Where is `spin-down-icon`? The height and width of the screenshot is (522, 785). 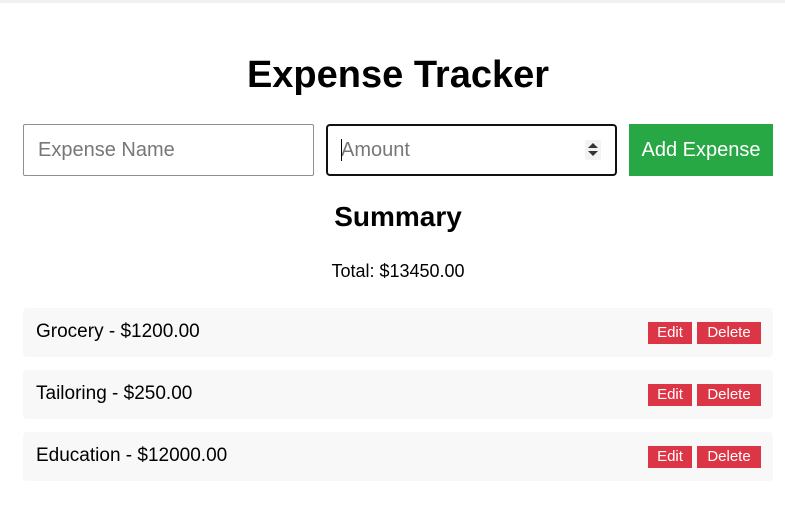 spin-down-icon is located at coordinates (593, 153).